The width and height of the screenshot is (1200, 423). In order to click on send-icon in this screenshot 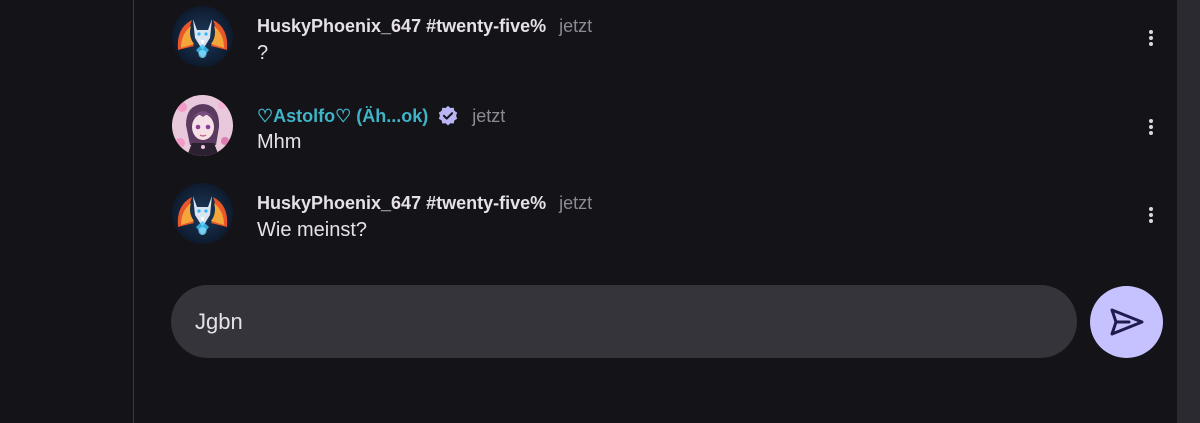, I will do `click(1126, 322)`.